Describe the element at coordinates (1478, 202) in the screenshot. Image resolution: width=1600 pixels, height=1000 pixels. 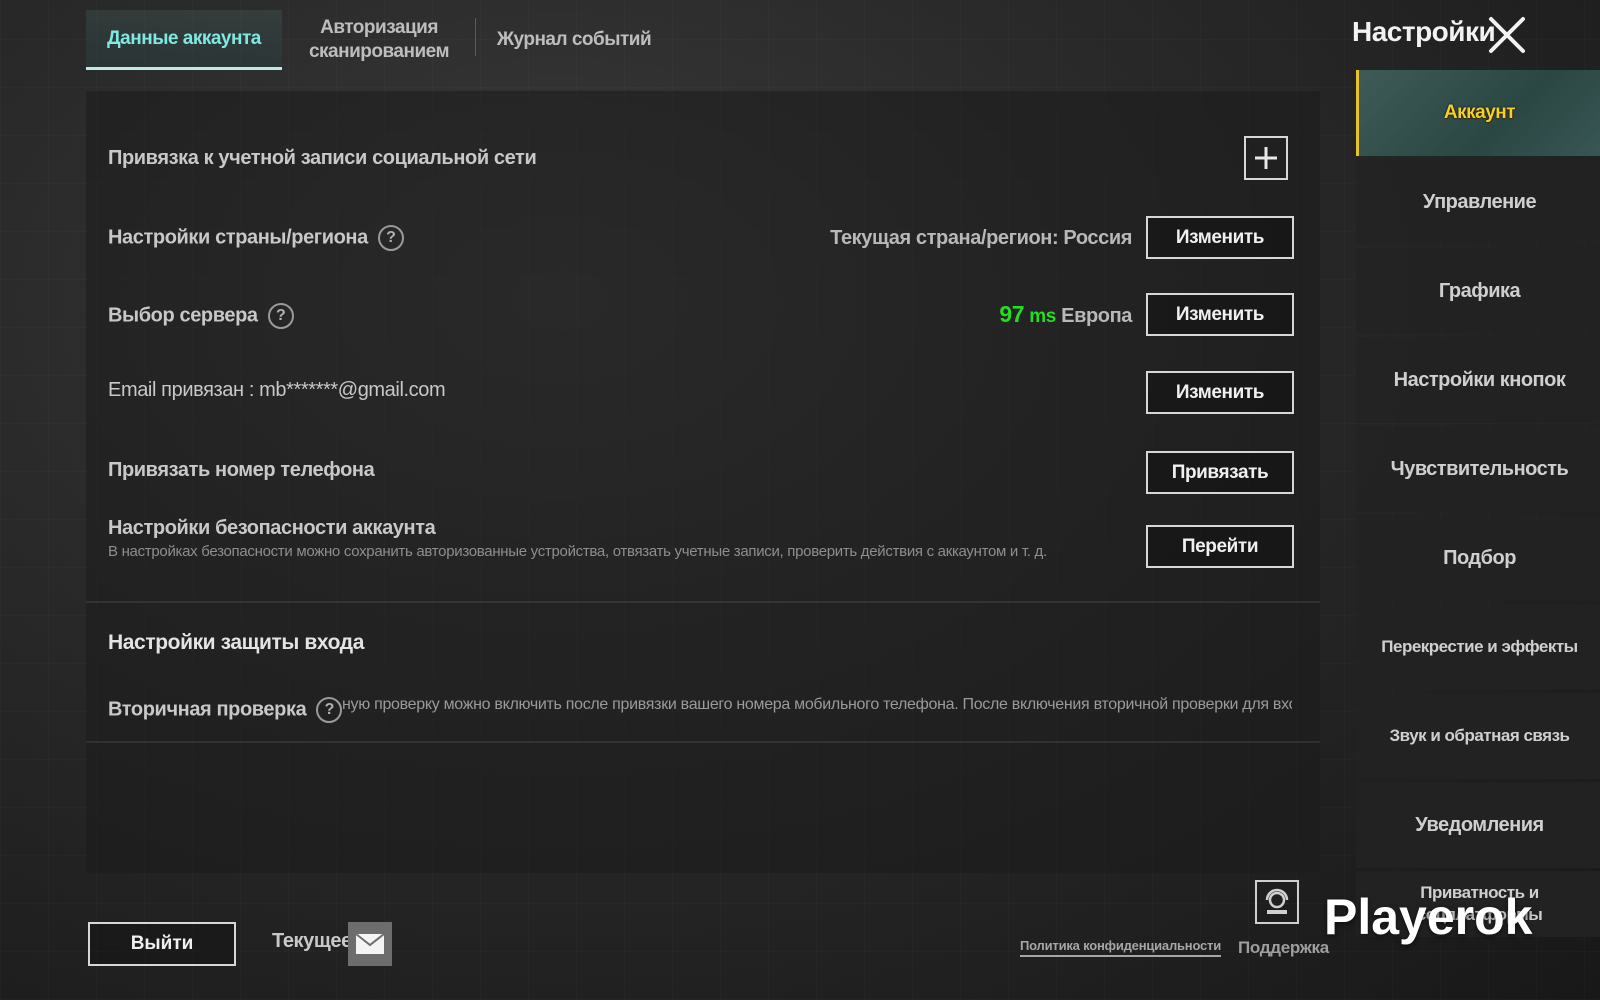
I see `sidebar-item-controls: Управление` at that location.